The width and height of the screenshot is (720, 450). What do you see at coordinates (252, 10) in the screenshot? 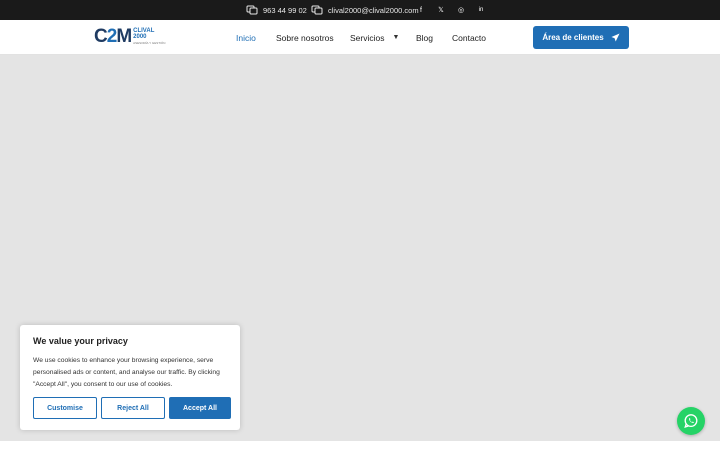
I see `phone-icon` at bounding box center [252, 10].